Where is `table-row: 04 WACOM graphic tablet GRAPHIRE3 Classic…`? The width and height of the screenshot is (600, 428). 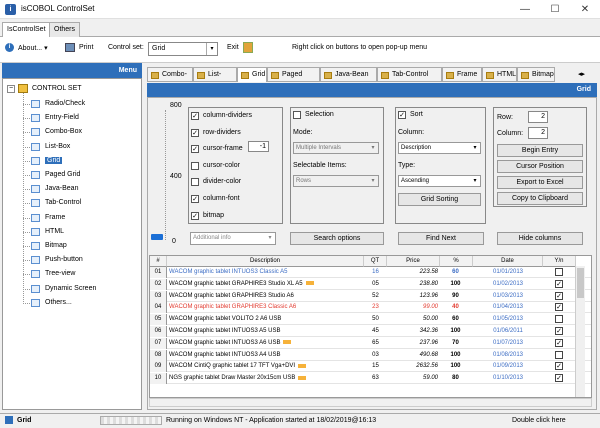 table-row: 04 WACOM graphic tablet GRAPHIRE3 Classic… is located at coordinates (370, 308).